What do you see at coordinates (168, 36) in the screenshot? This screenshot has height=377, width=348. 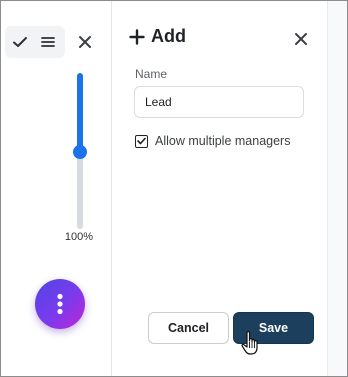 I see `dialog-title-text: Add` at bounding box center [168, 36].